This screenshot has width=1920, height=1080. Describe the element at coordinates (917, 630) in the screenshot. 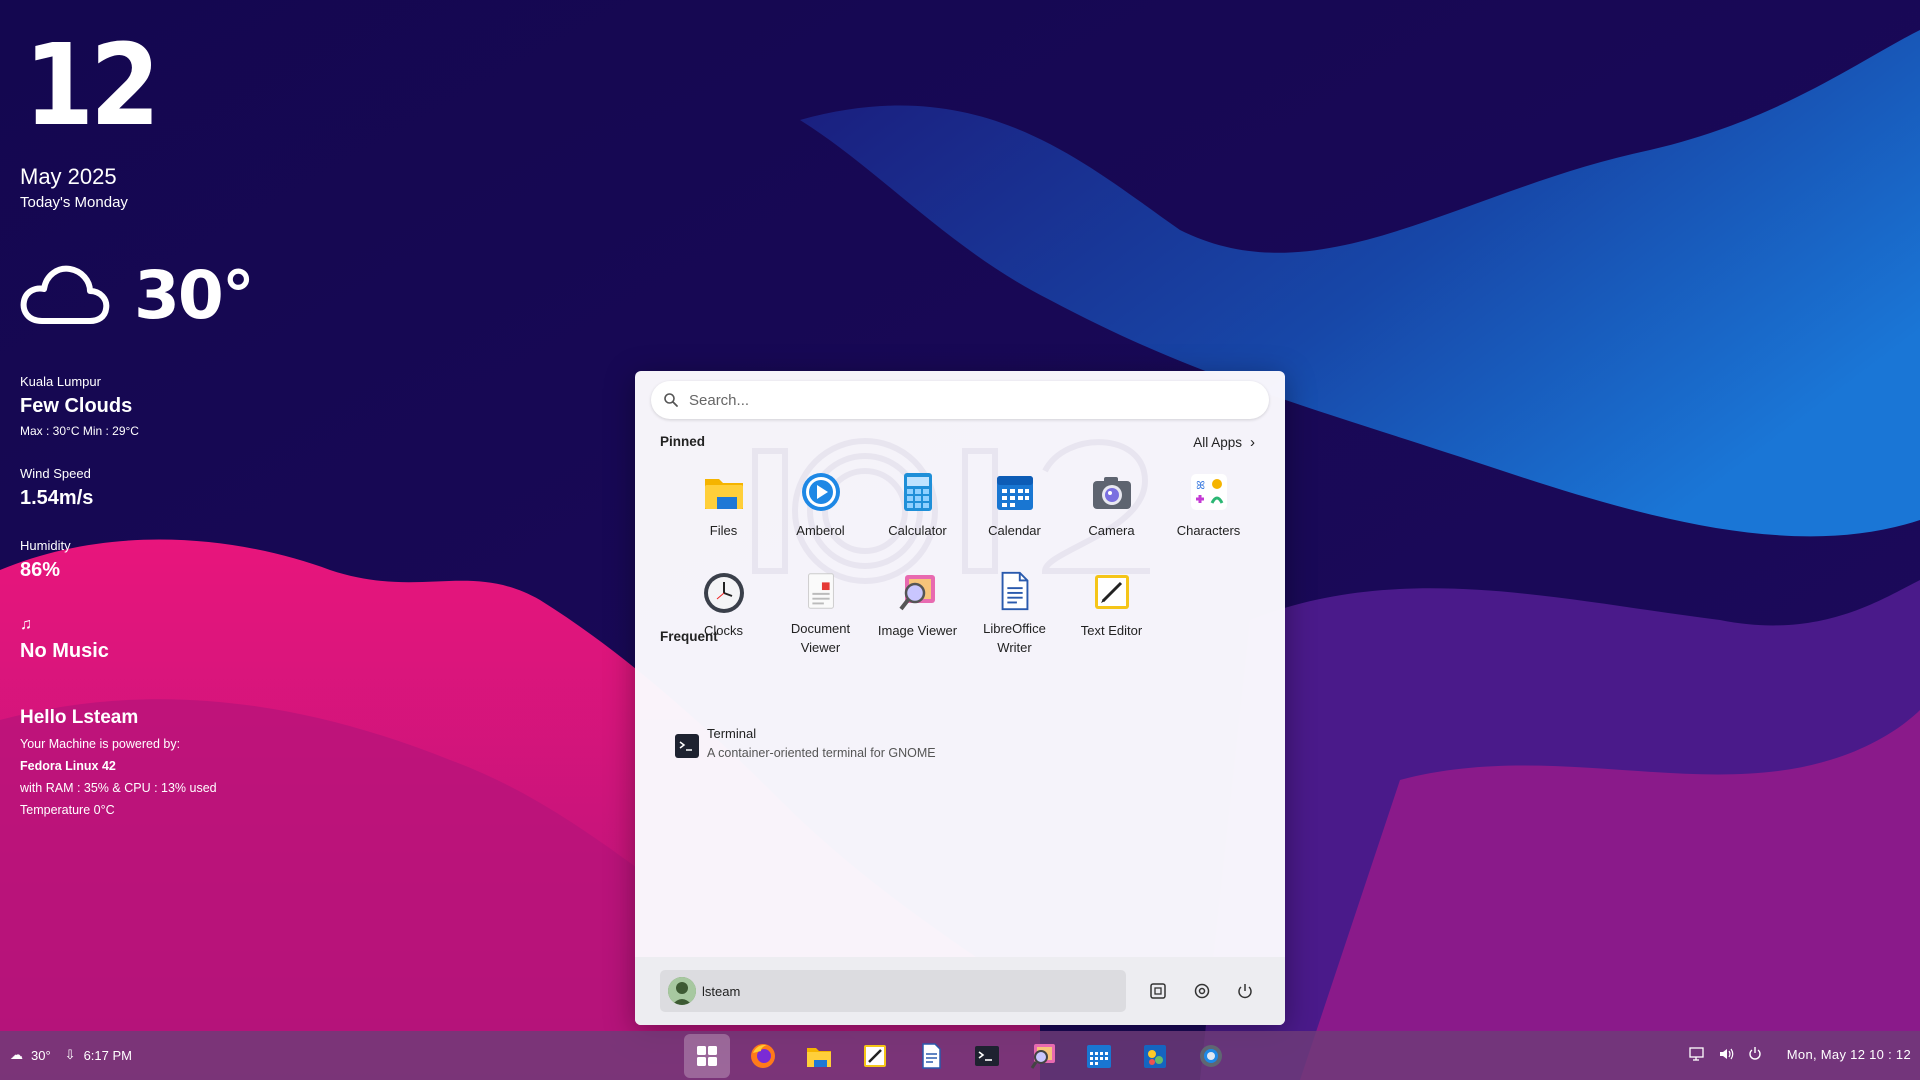

I see `app-label: Image Viewer` at that location.